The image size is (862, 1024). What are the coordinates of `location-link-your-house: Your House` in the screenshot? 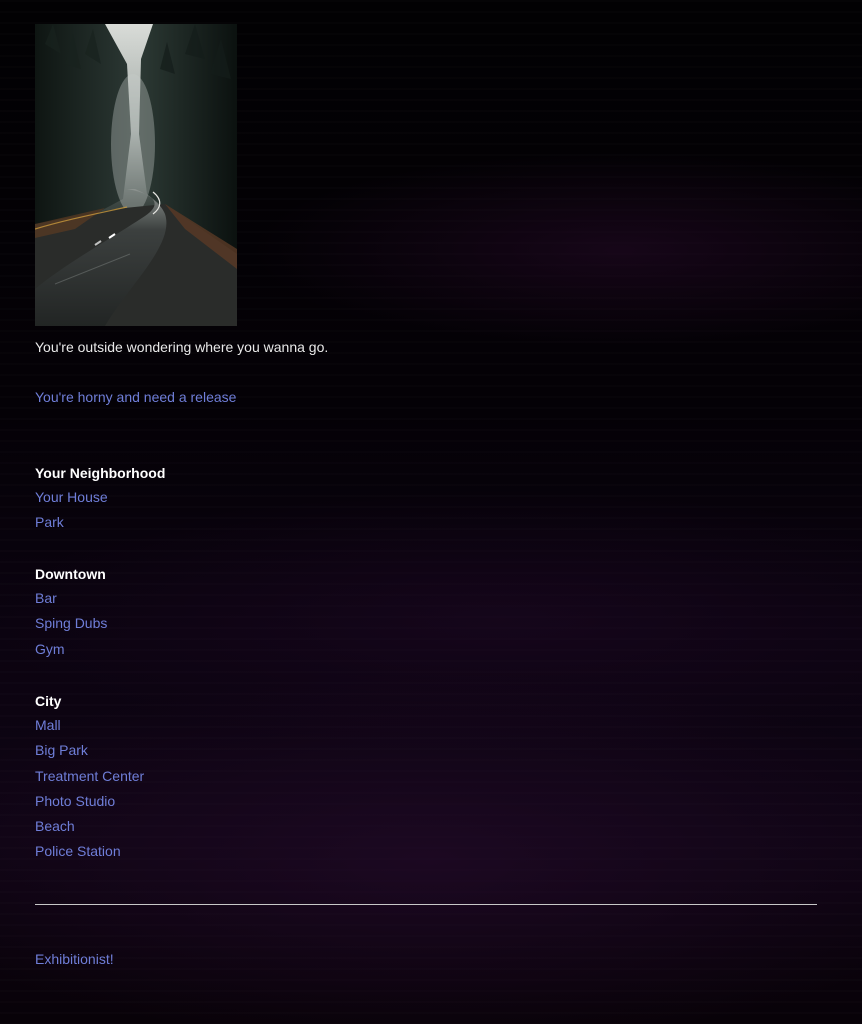 It's located at (71, 497).